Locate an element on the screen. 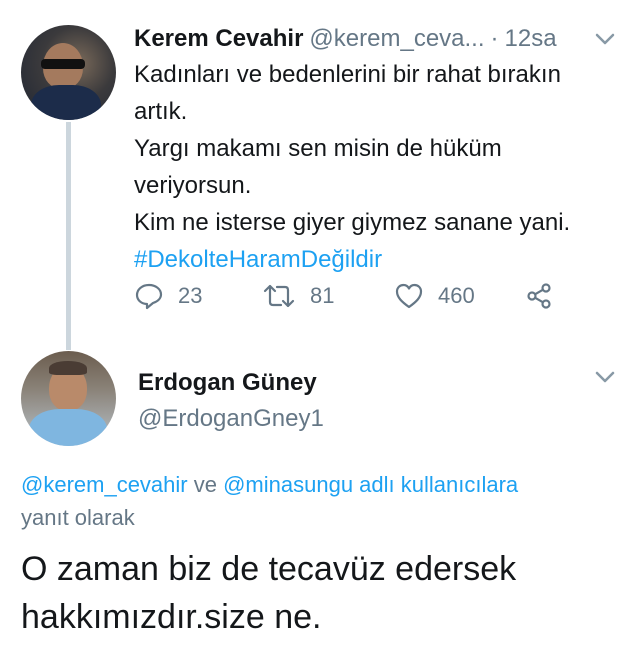  reply-author-name: Erdogan Güney is located at coordinates (227, 383).